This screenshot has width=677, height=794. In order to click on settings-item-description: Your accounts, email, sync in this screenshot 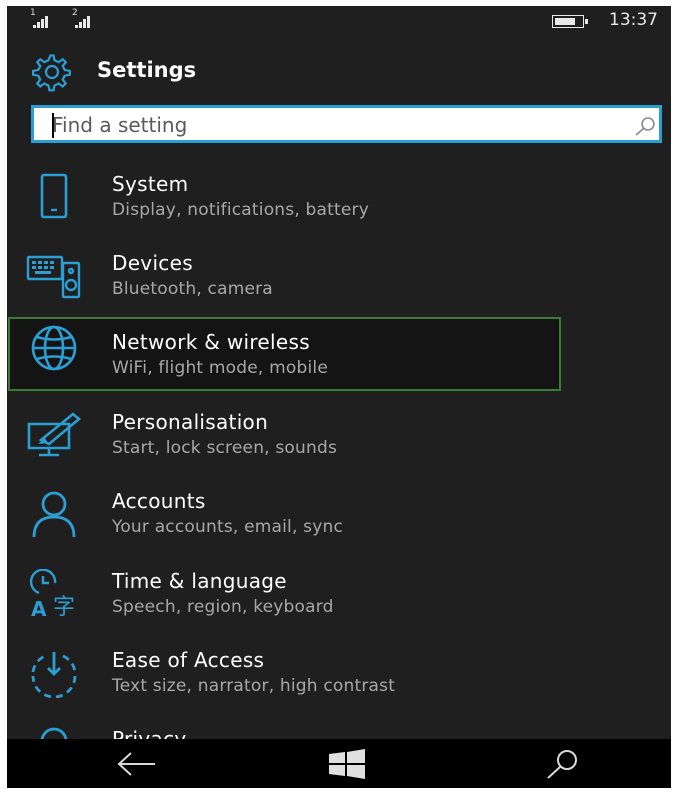, I will do `click(228, 527)`.